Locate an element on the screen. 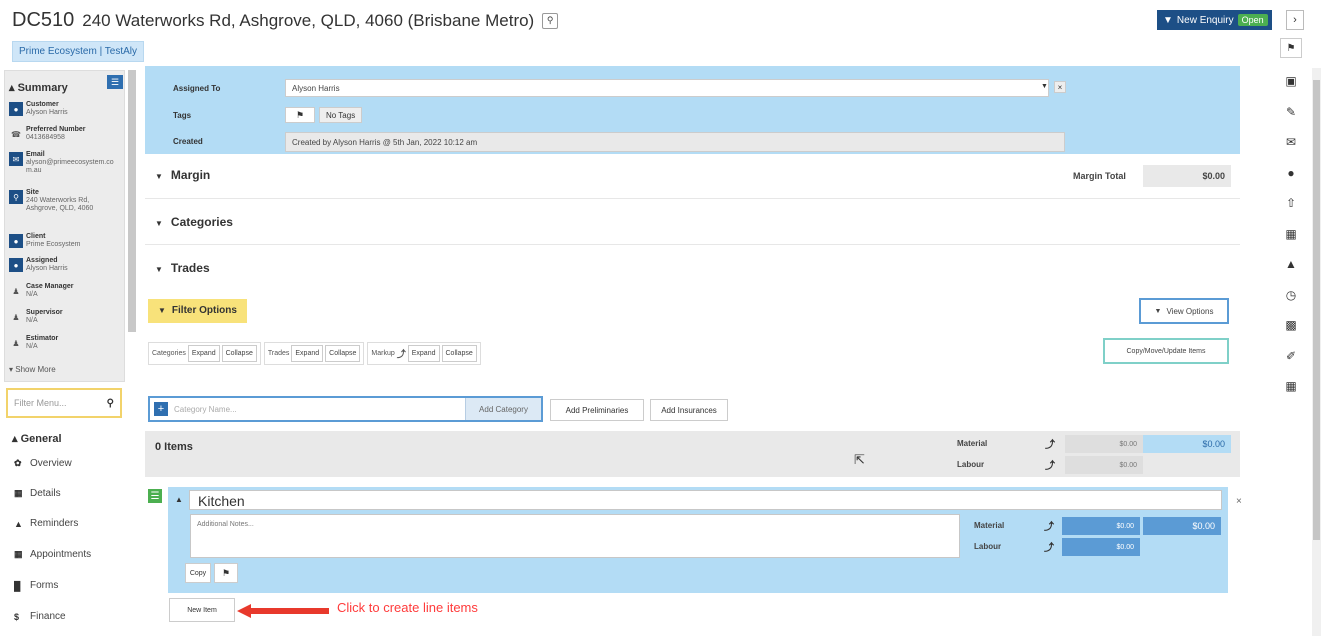 The height and width of the screenshot is (636, 1325). summary-title: ▴ Summary is located at coordinates (38, 87).